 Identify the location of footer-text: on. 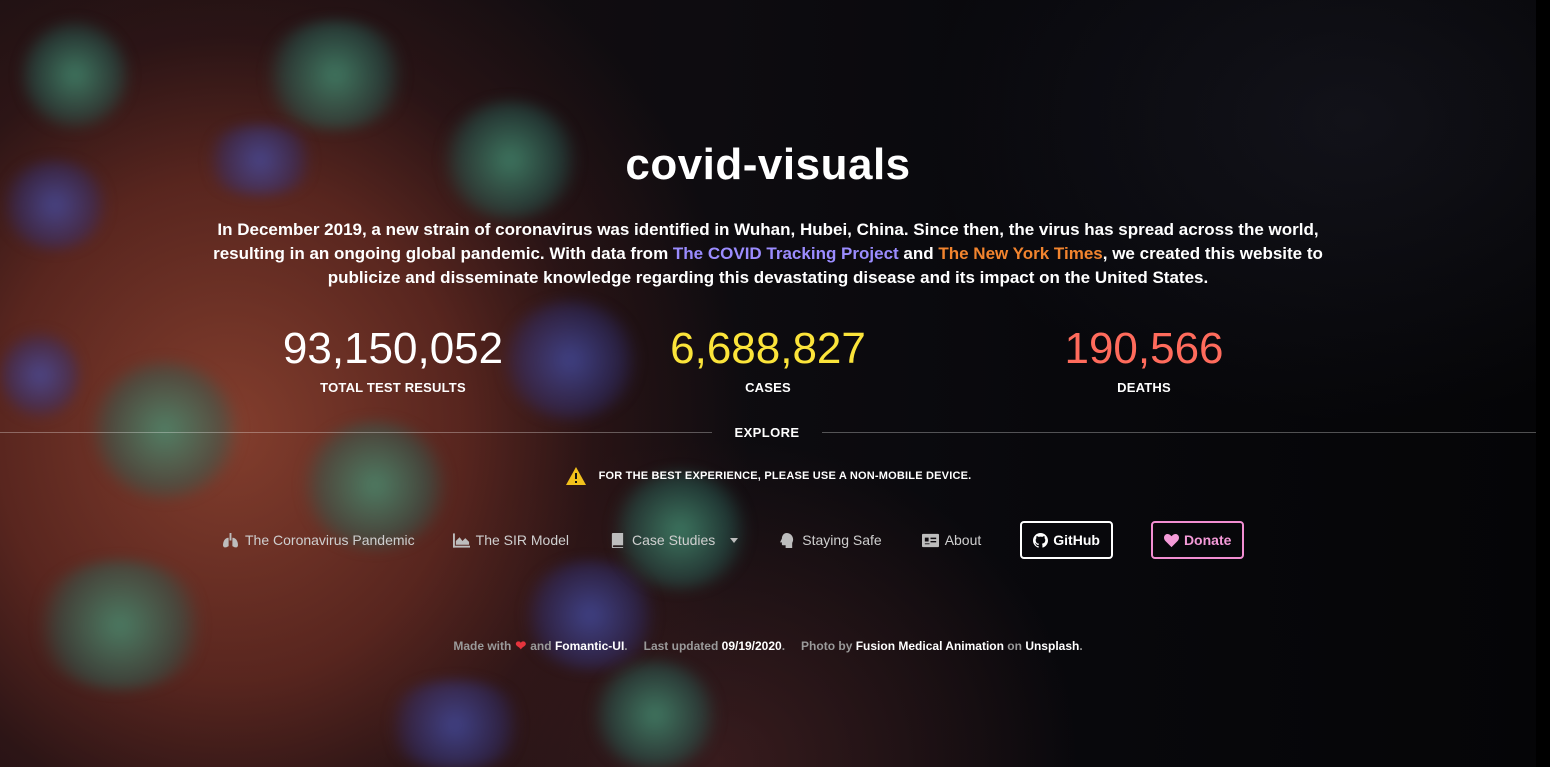
(1014, 646).